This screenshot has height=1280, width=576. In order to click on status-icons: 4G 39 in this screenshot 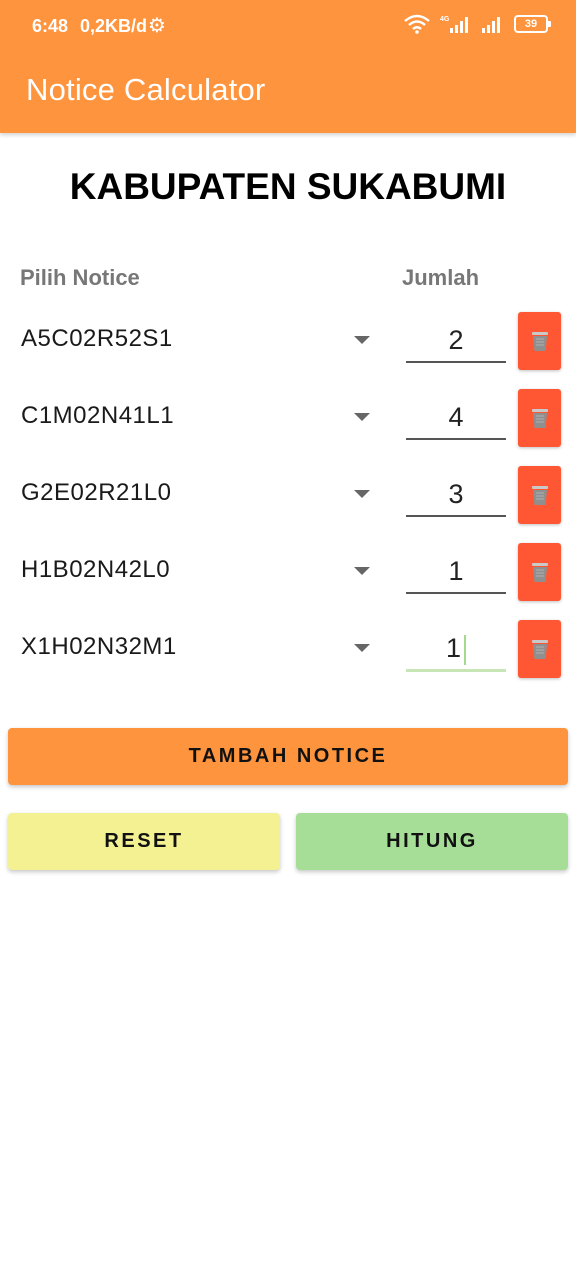, I will do `click(477, 24)`.